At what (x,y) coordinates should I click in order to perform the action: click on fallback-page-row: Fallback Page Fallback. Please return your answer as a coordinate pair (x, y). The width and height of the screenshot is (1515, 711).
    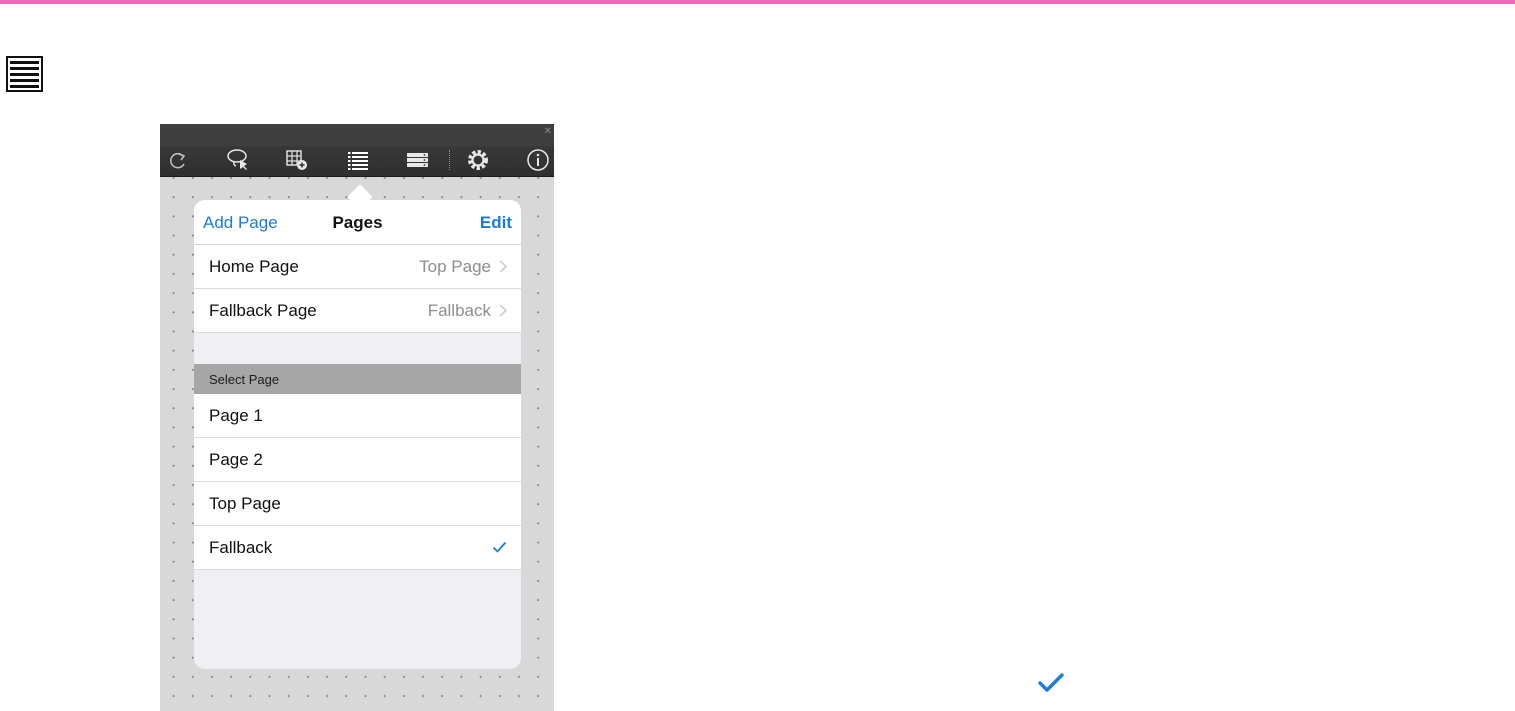
    Looking at the image, I should click on (357, 311).